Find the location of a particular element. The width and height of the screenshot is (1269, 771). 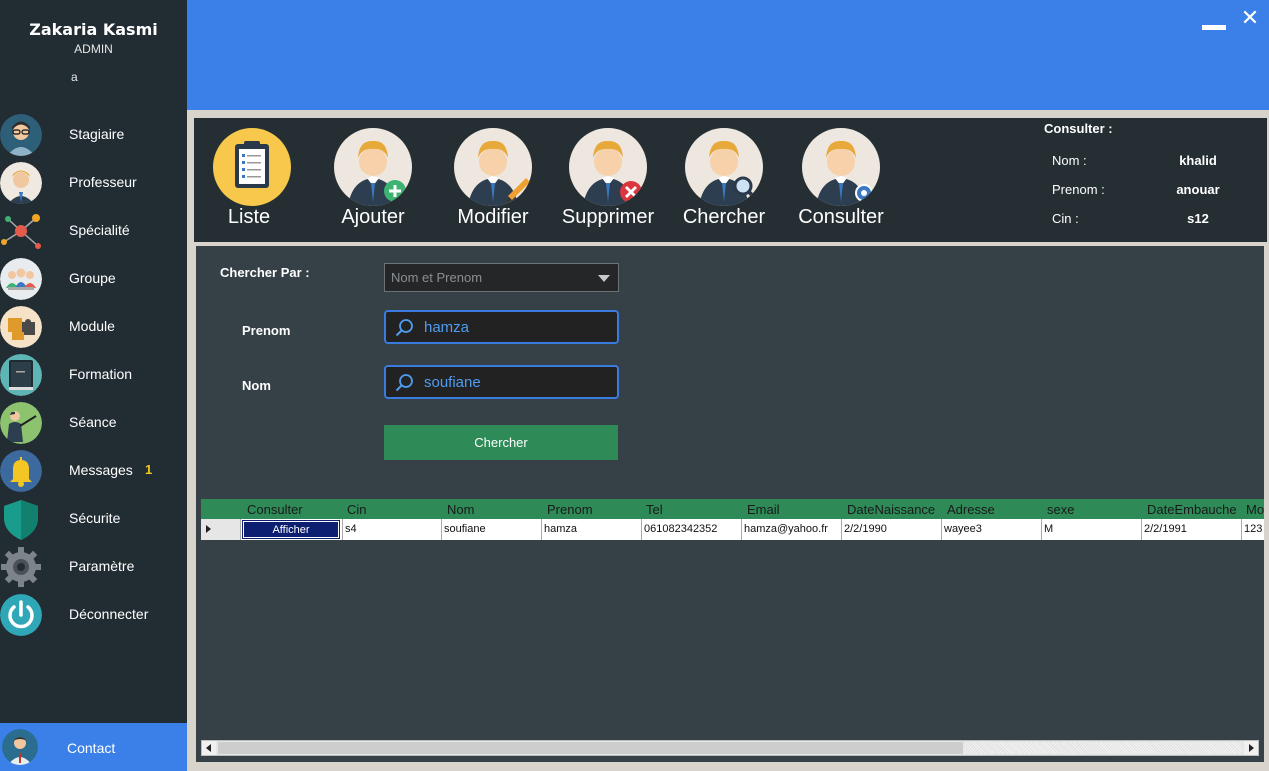

horizontal-scrollbar is located at coordinates (730, 748).